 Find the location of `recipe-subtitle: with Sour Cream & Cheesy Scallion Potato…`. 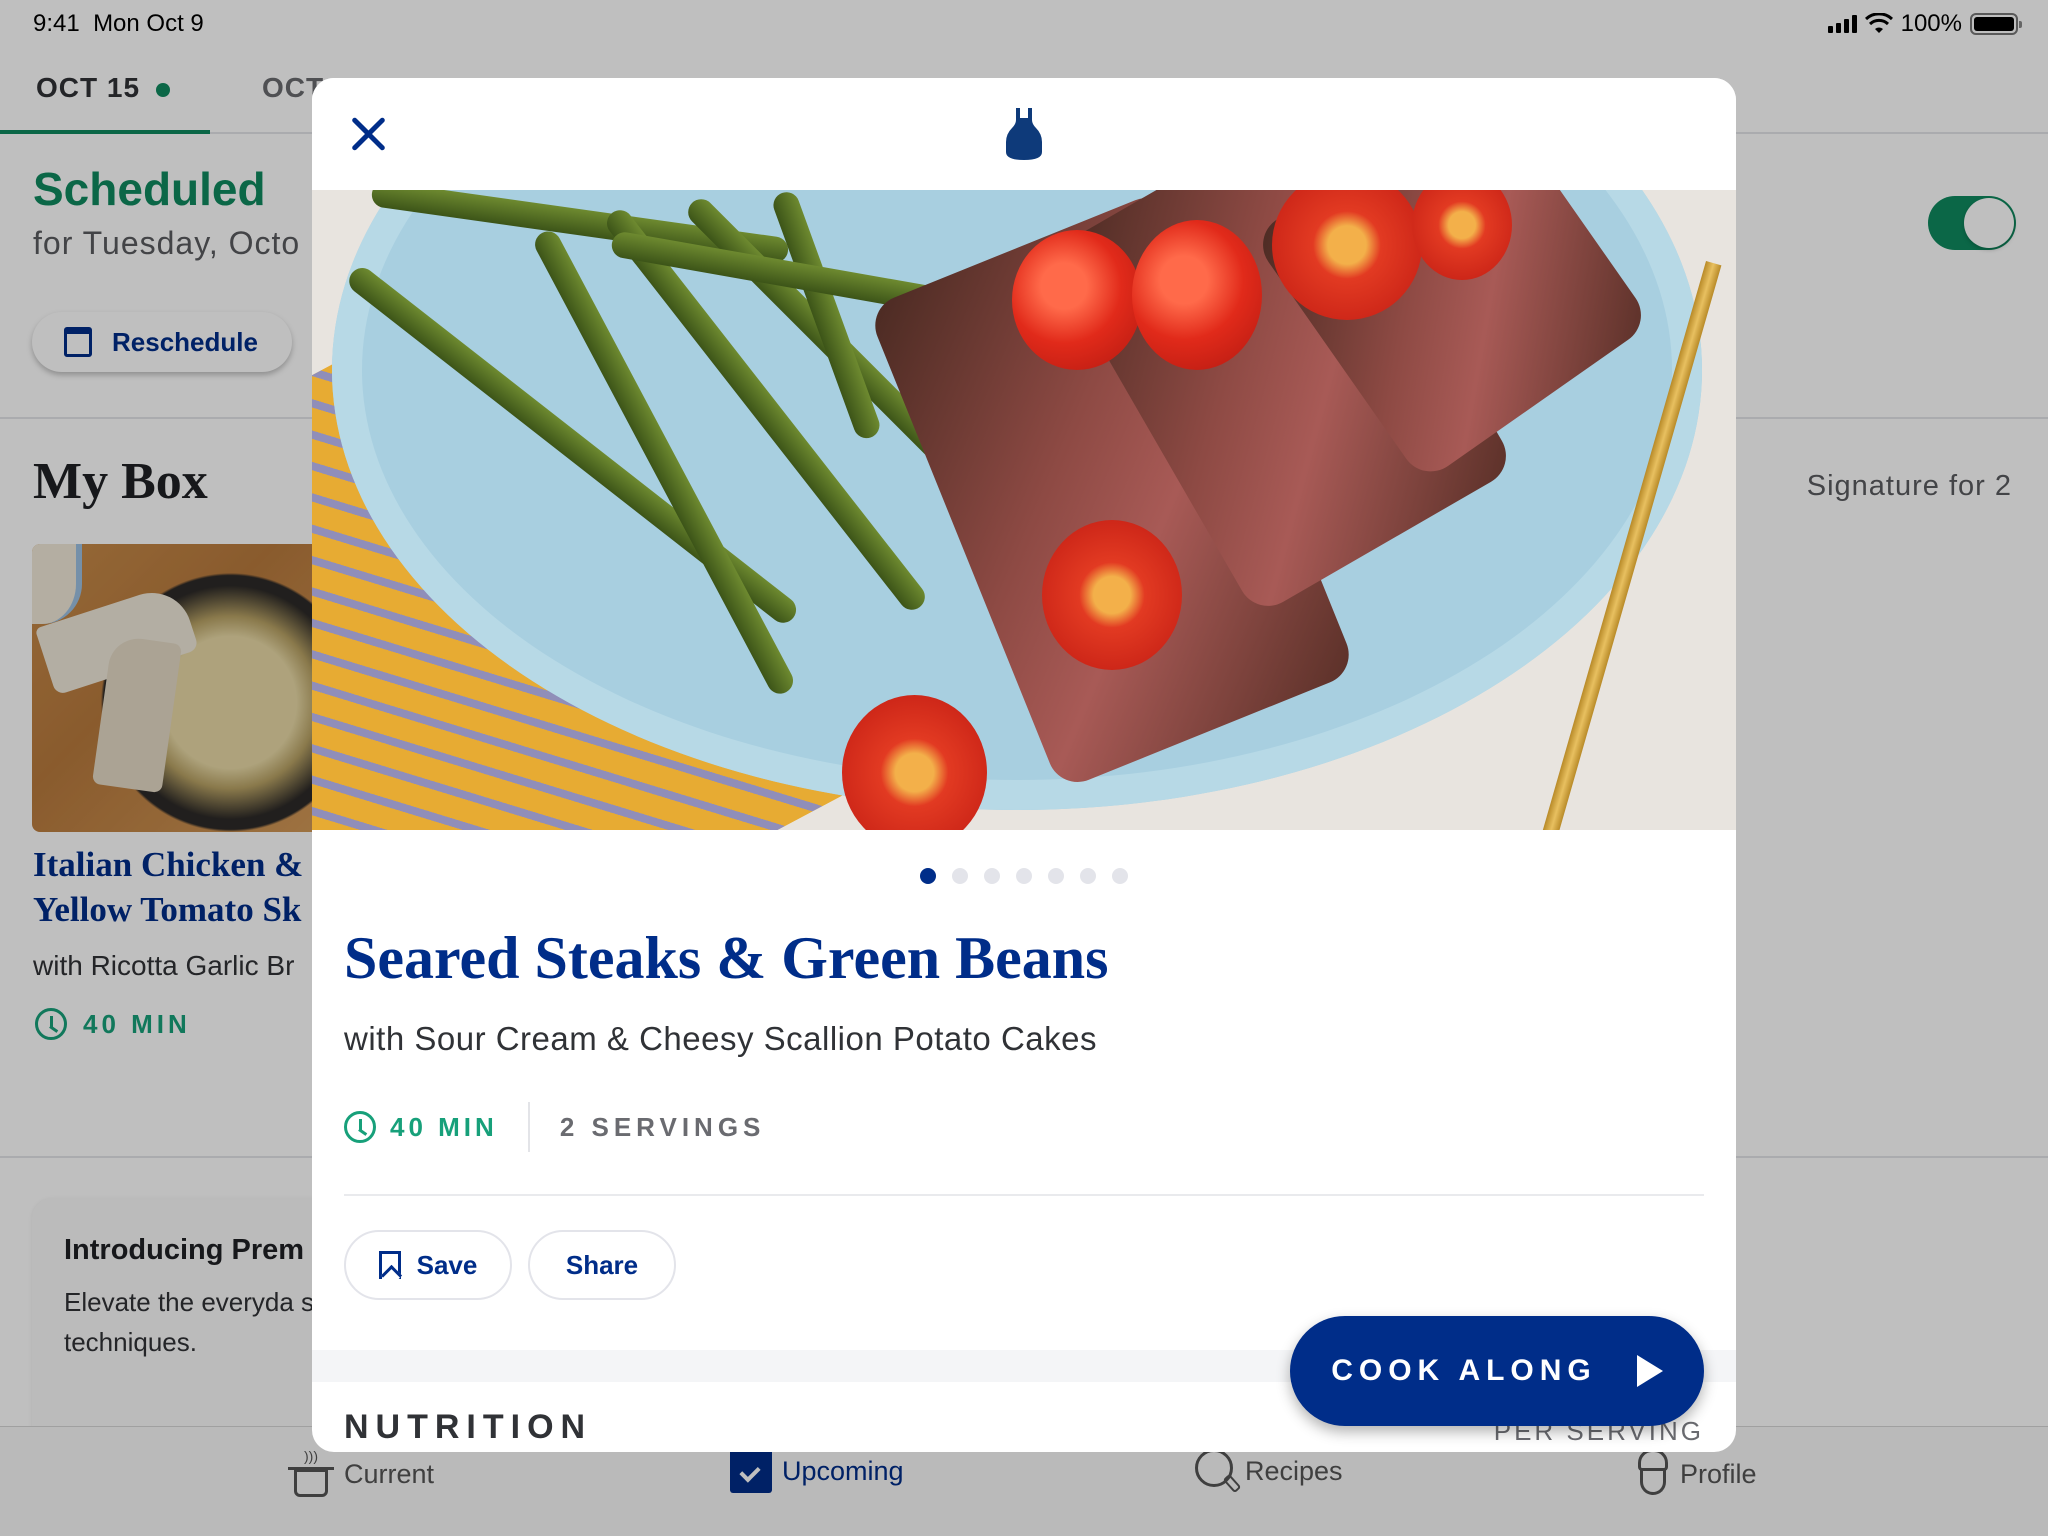

recipe-subtitle: with Sour Cream & Cheesy Scallion Potato… is located at coordinates (720, 1038).